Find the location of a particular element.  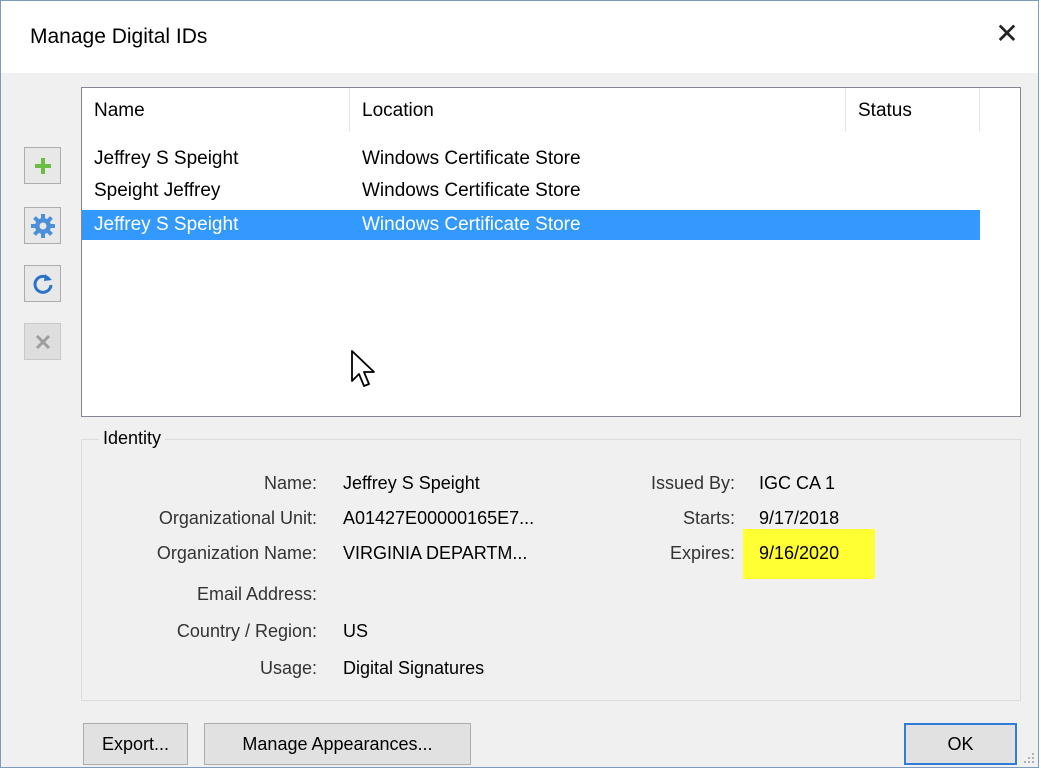

column-header-name: Name is located at coordinates (216, 110).